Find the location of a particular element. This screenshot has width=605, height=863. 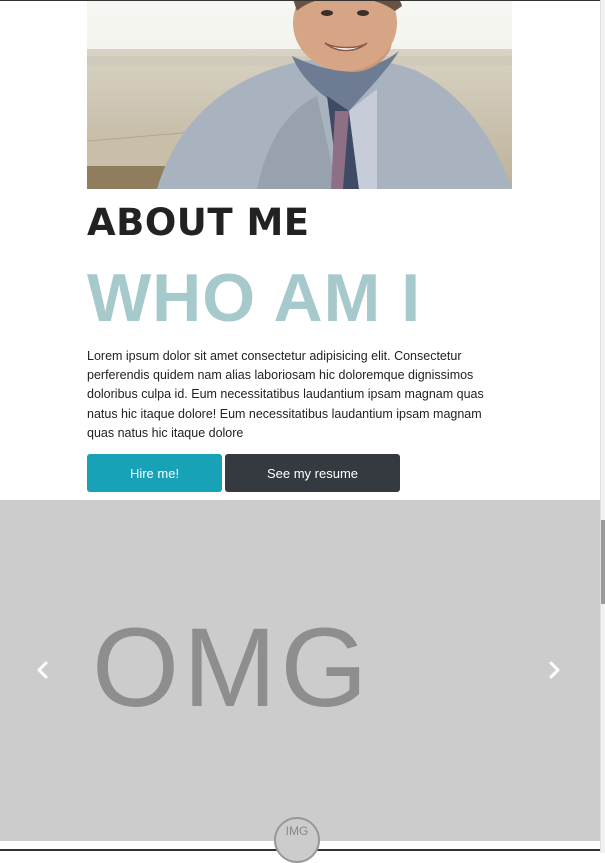

carousel-next-button is located at coordinates (555, 670).